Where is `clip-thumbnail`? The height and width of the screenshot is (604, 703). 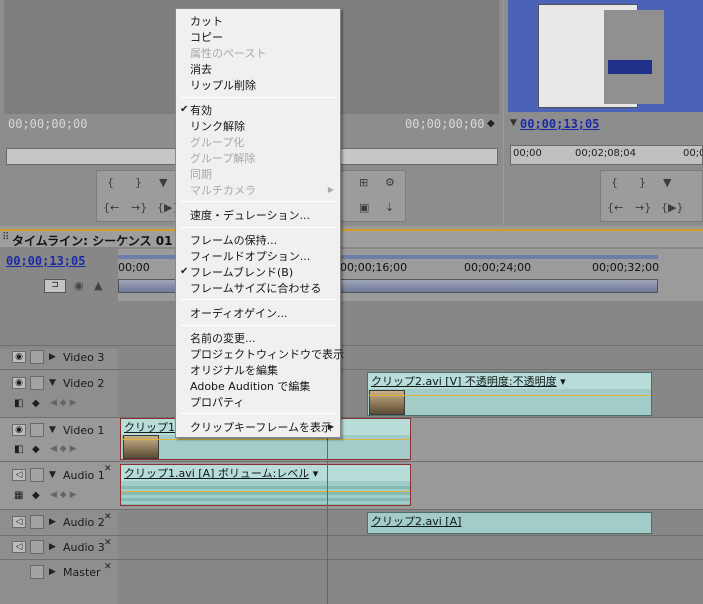 clip-thumbnail is located at coordinates (387, 402).